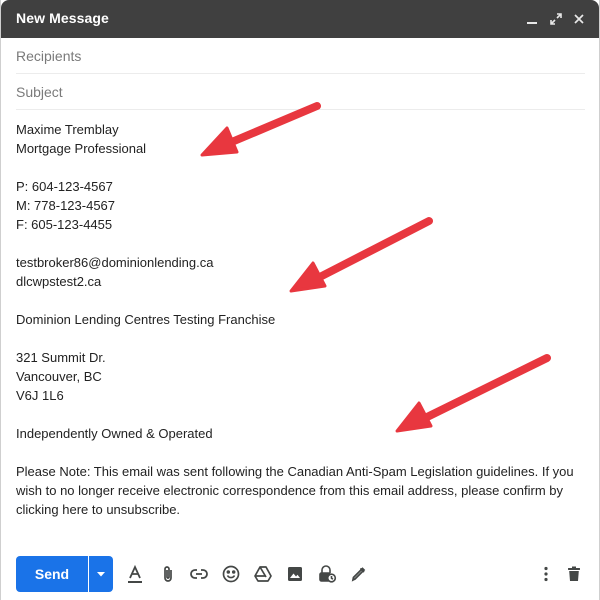 Image resolution: width=600 pixels, height=600 pixels. What do you see at coordinates (59, 281) in the screenshot?
I see `signature-website: dlcwpstest2.ca` at bounding box center [59, 281].